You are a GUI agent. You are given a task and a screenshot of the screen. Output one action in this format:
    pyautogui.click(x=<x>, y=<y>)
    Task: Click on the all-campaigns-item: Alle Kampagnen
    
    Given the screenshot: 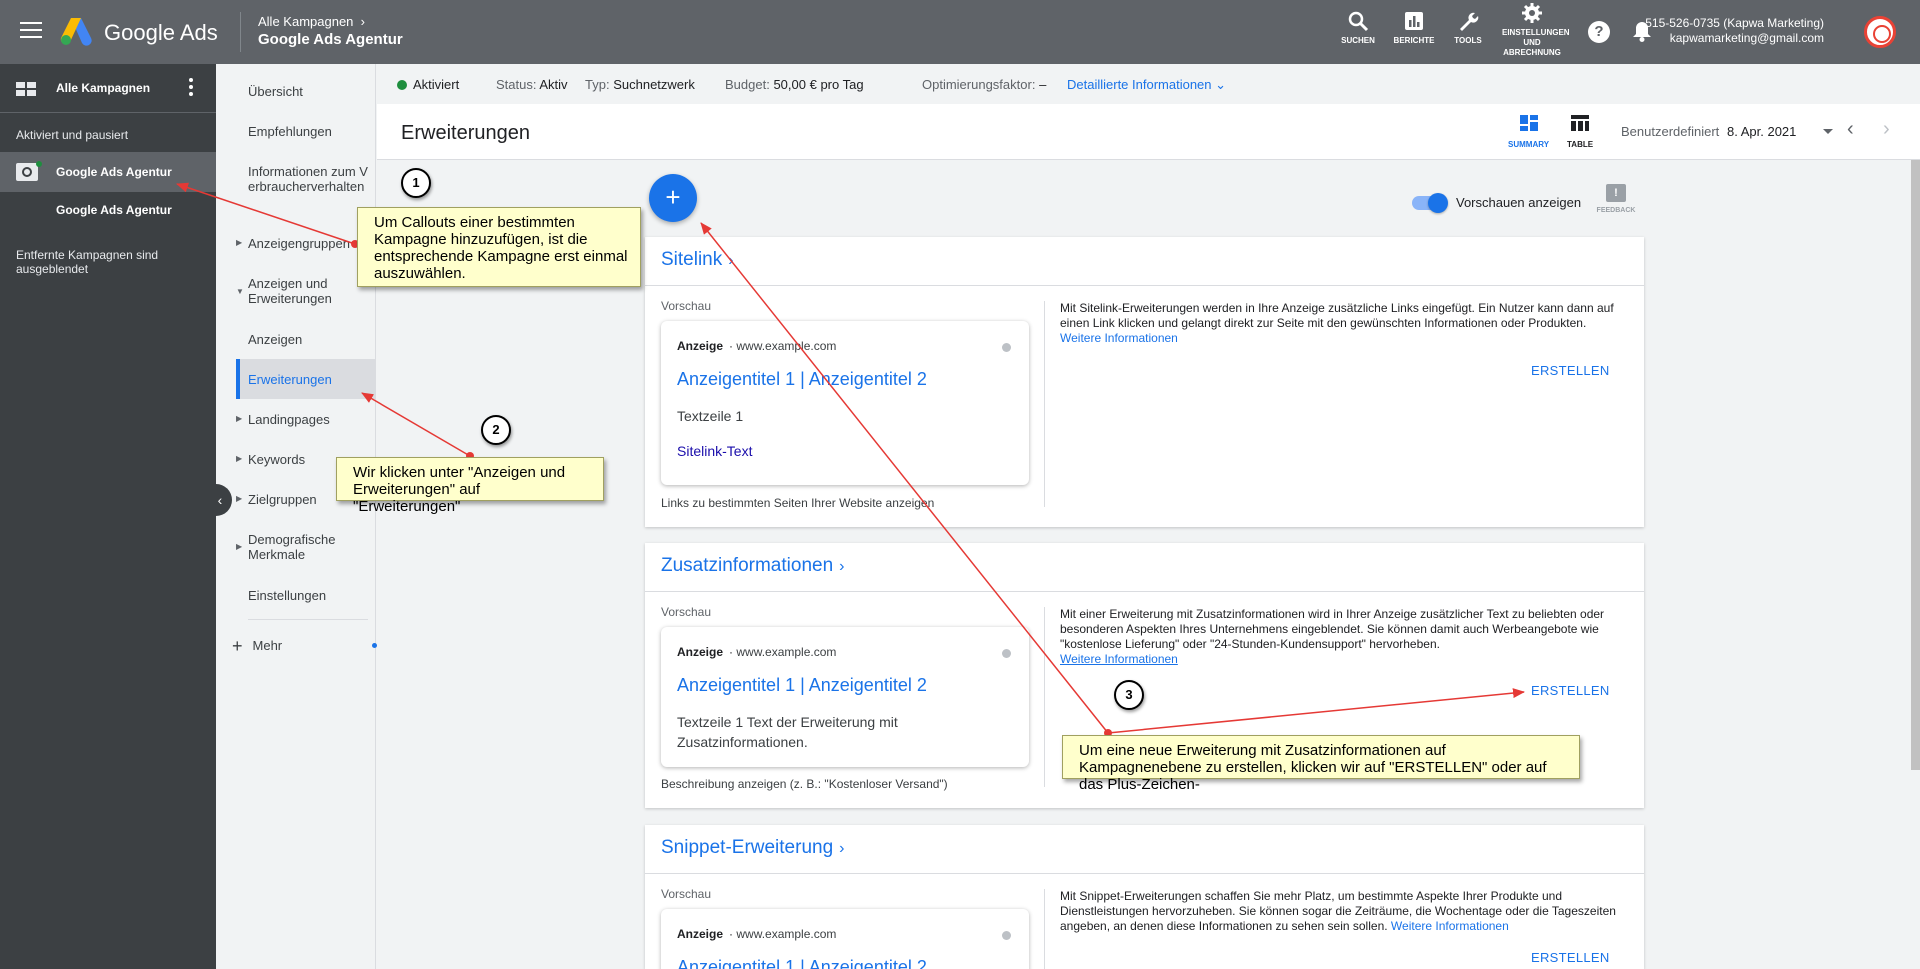 What is the action you would take?
    pyautogui.click(x=108, y=88)
    